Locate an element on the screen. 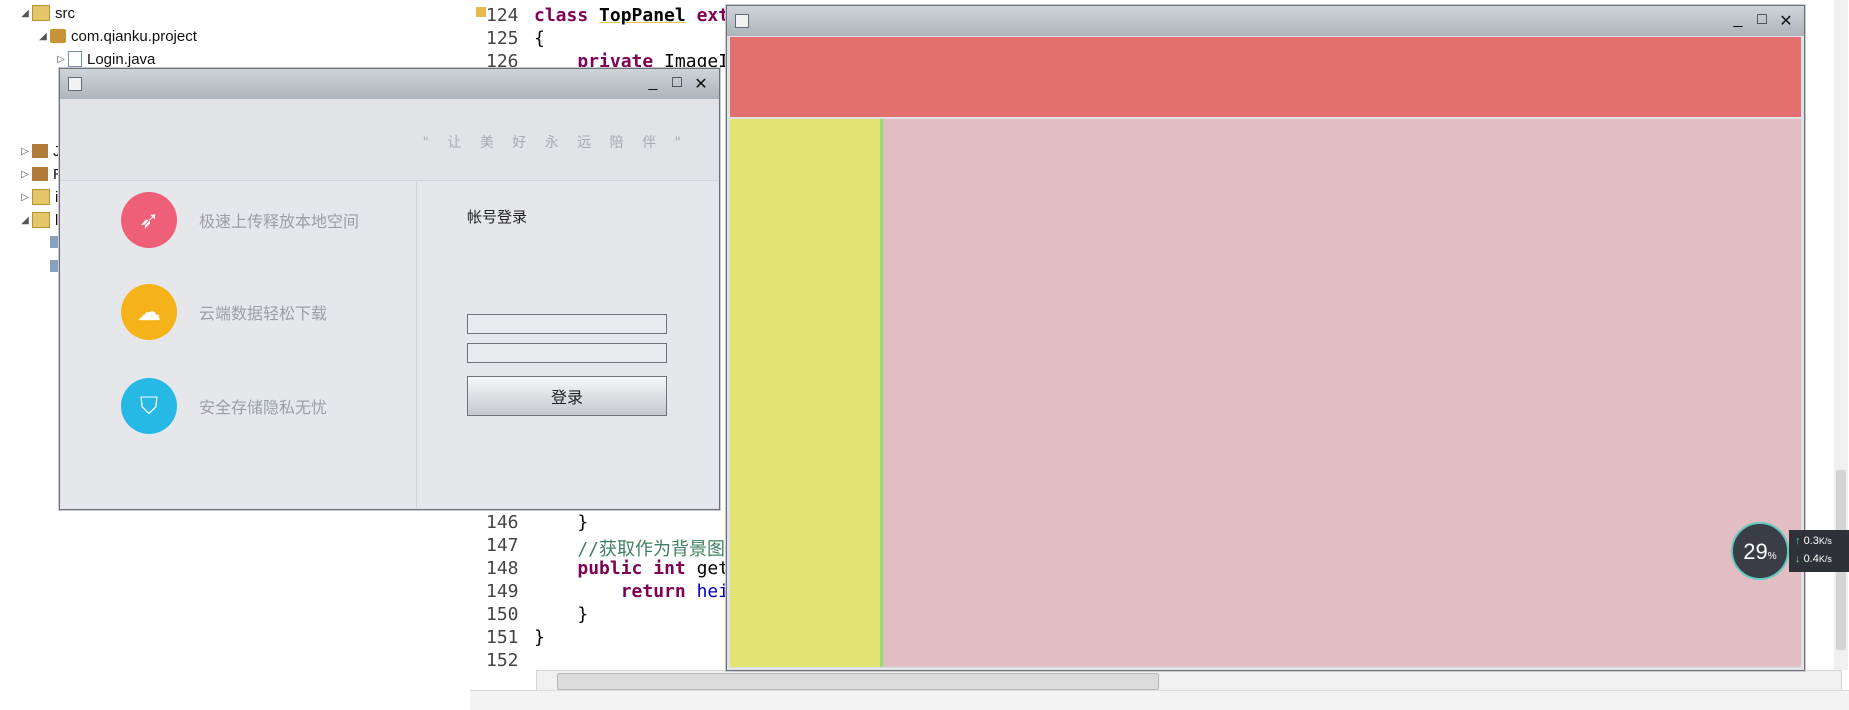 Image resolution: width=1849 pixels, height=710 pixels. line-number: 147 is located at coordinates (502, 545).